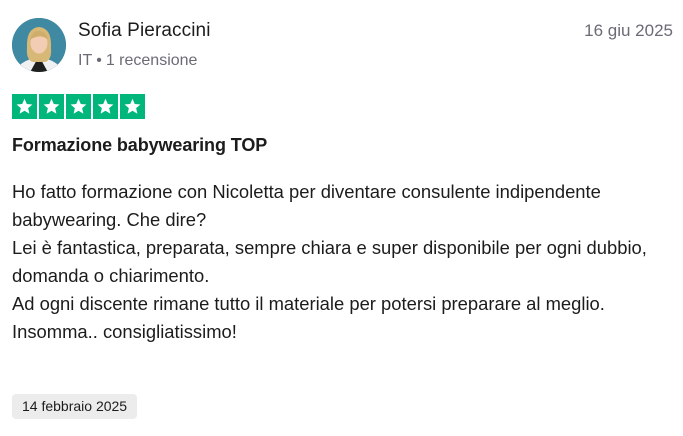  I want to click on review-date: 16 giu 2025, so click(628, 30).